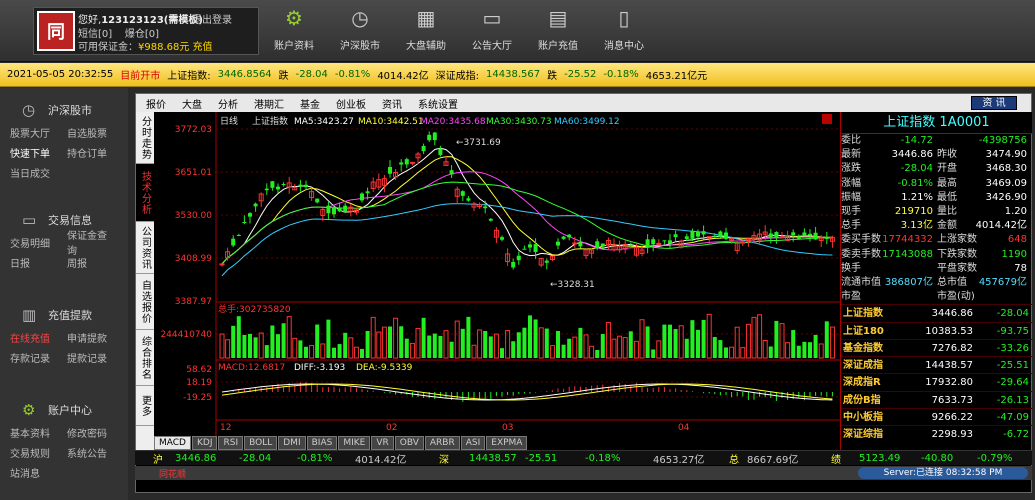  What do you see at coordinates (85, 357) in the screenshot?
I see `sidebar-item-withdraw-log: 提款记录` at bounding box center [85, 357].